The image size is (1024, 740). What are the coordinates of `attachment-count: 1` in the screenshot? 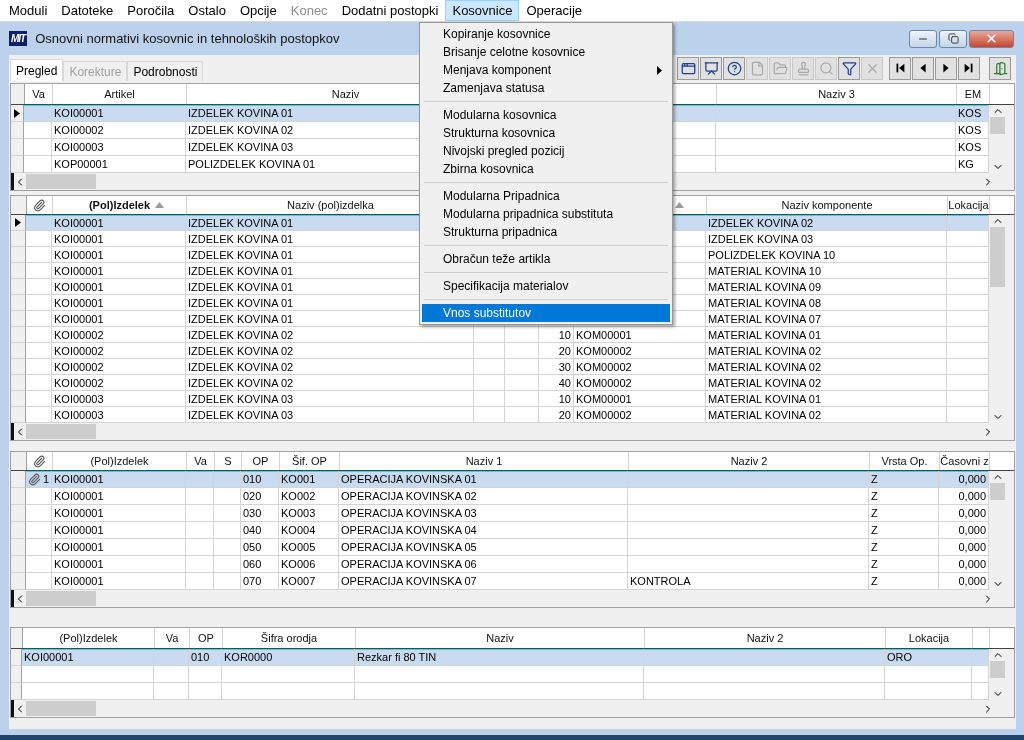 It's located at (45, 479).